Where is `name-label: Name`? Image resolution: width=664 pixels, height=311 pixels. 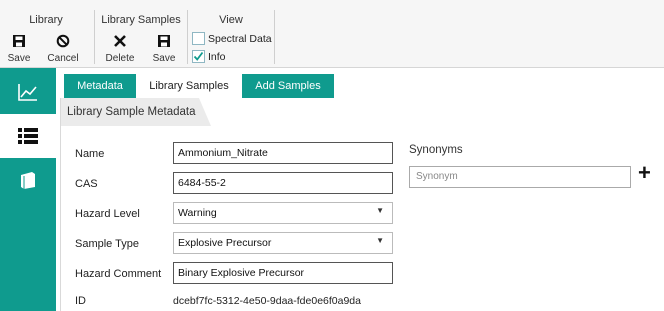
name-label: Name is located at coordinates (90, 154).